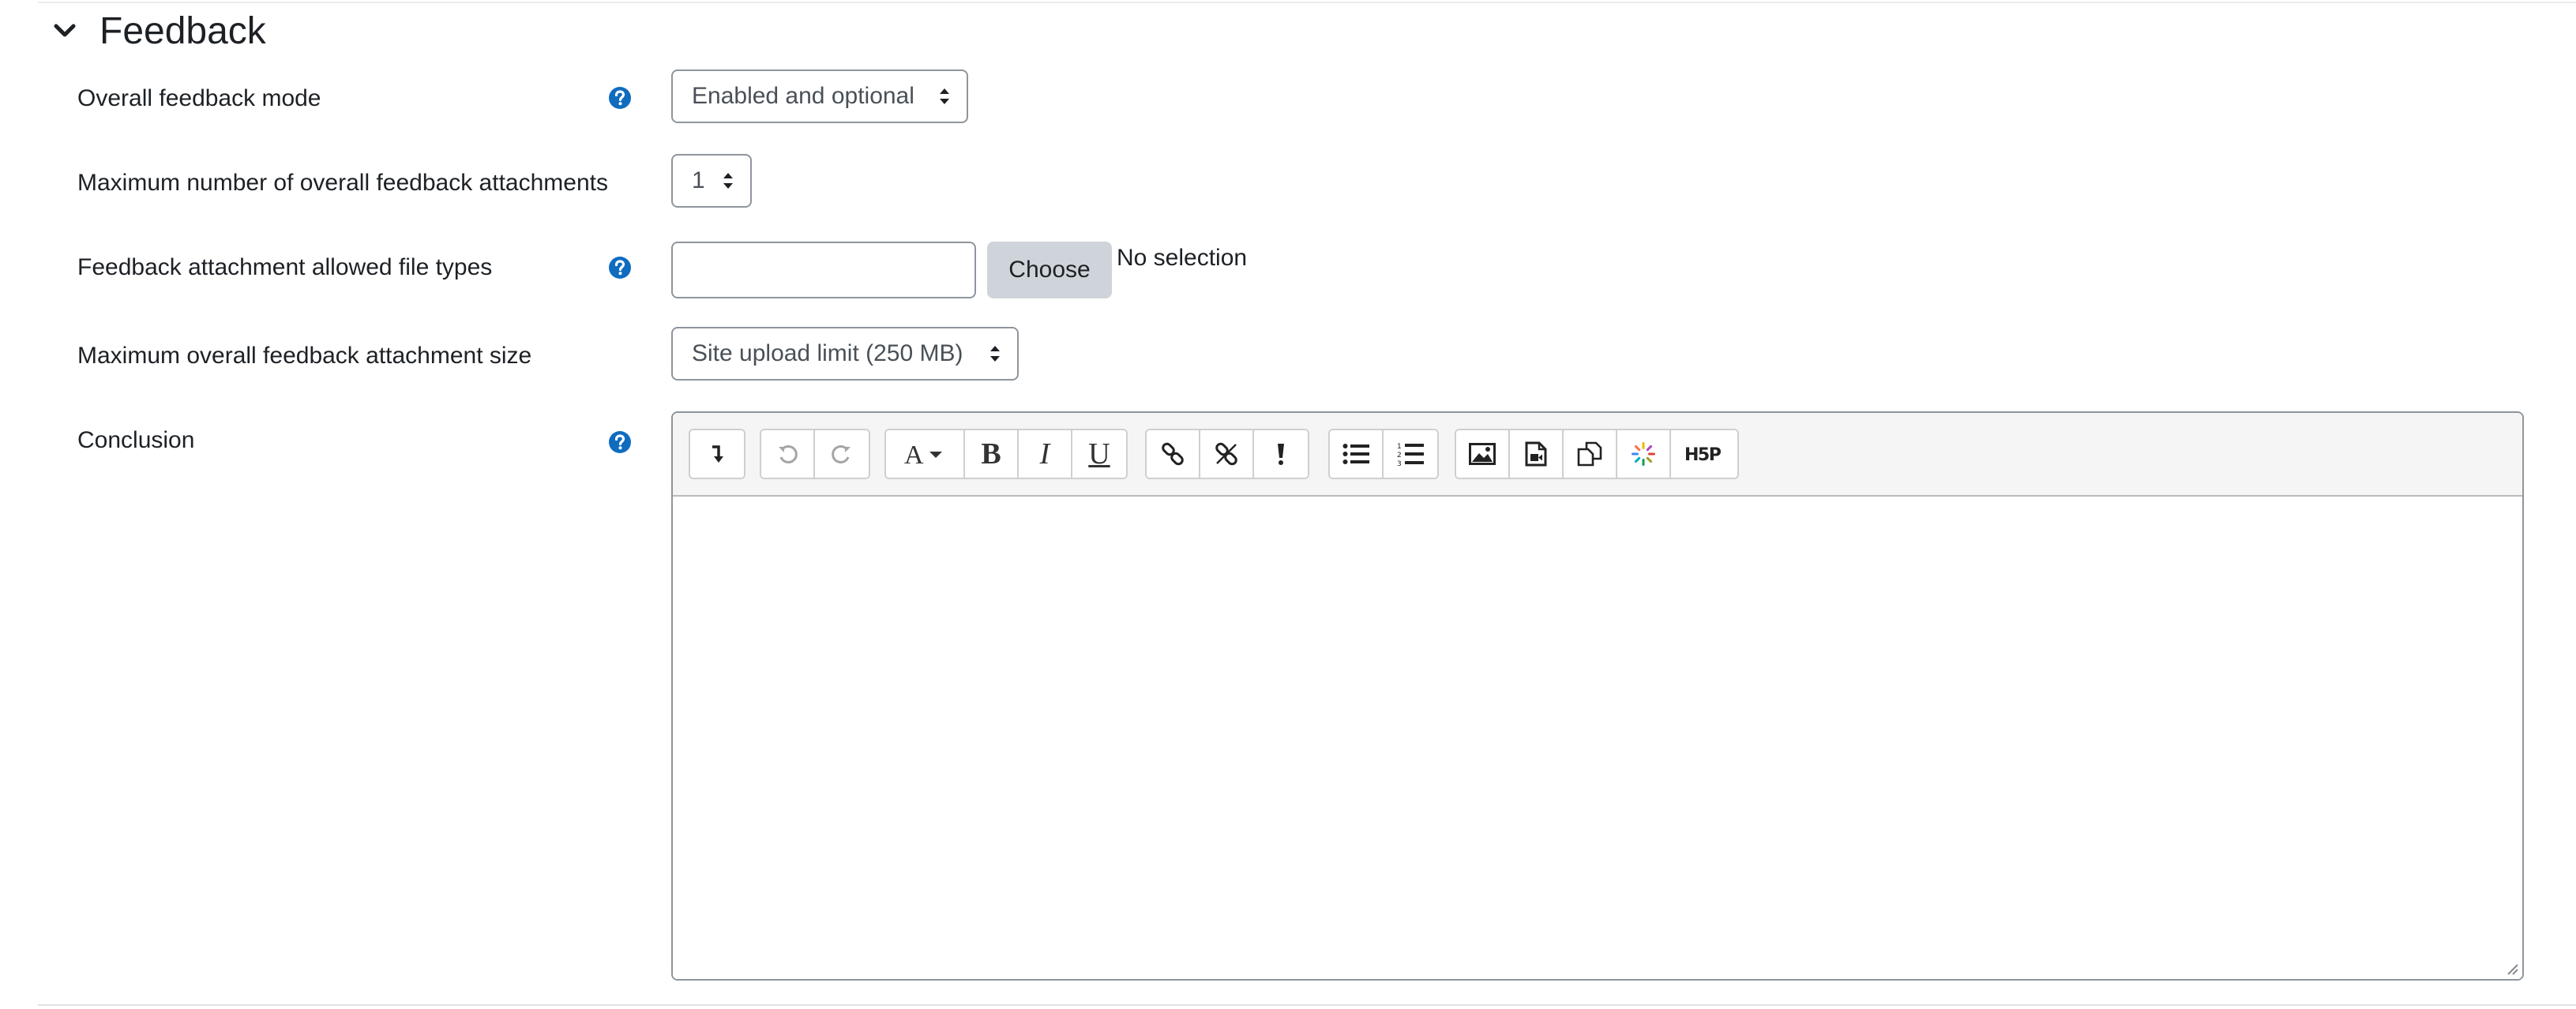  I want to click on choose-button: Choose, so click(1049, 270).